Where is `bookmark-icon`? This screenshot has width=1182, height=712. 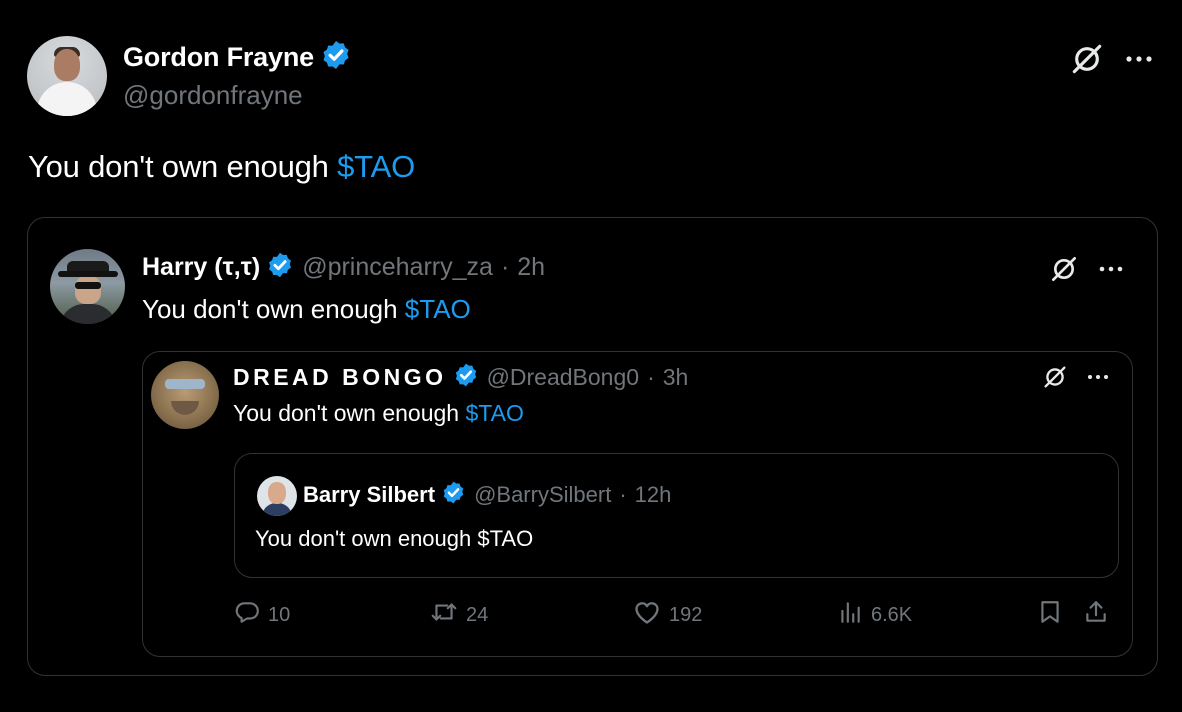 bookmark-icon is located at coordinates (1050, 615).